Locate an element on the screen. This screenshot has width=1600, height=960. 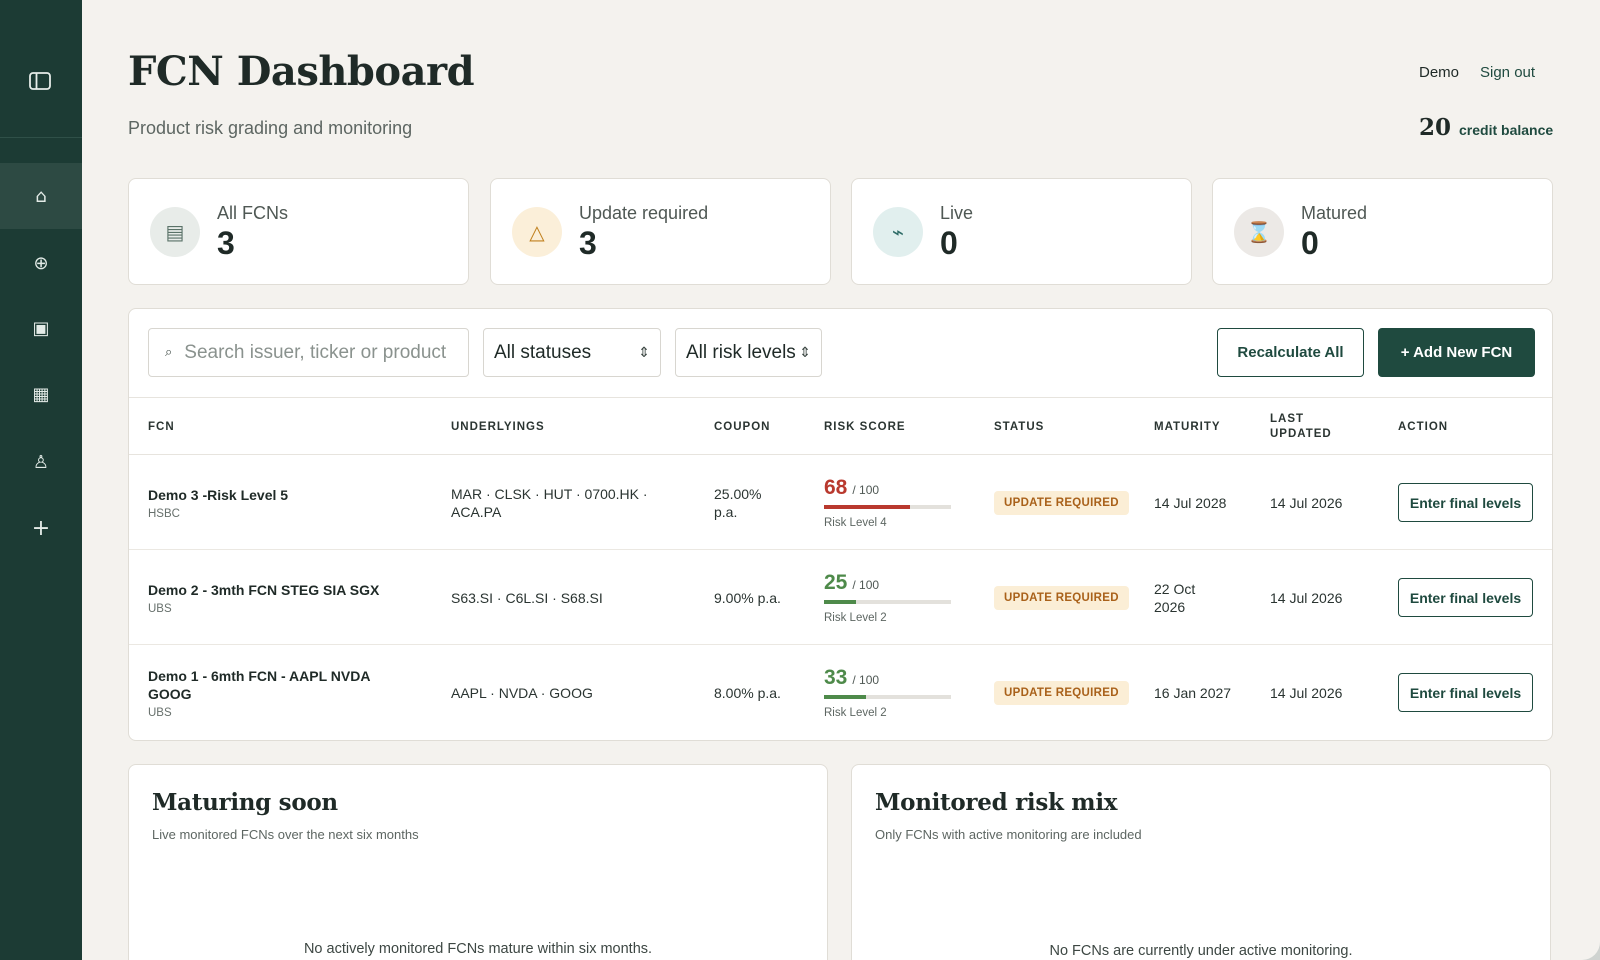
sidebar-item-products: ▣ is located at coordinates (41, 328).